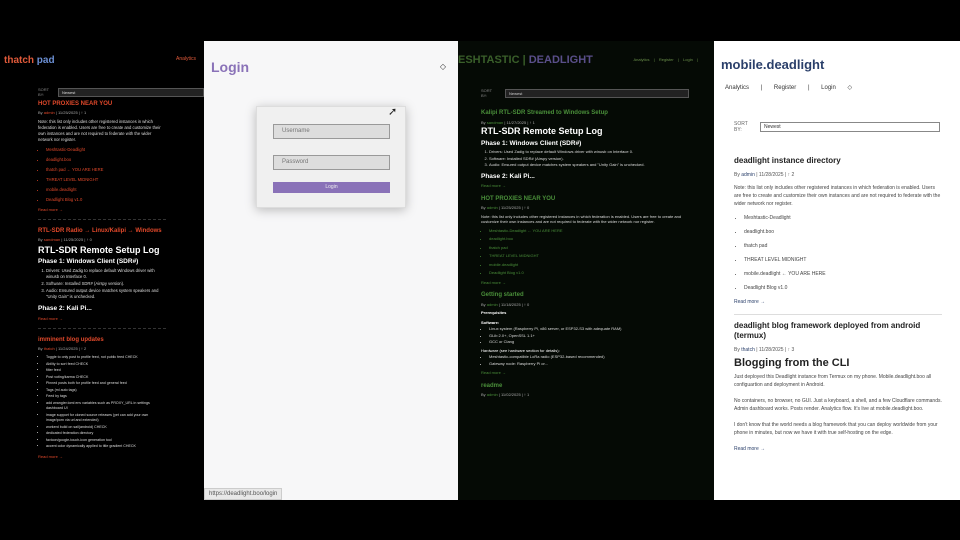  What do you see at coordinates (586, 386) in the screenshot?
I see `post-title: readme` at bounding box center [586, 386].